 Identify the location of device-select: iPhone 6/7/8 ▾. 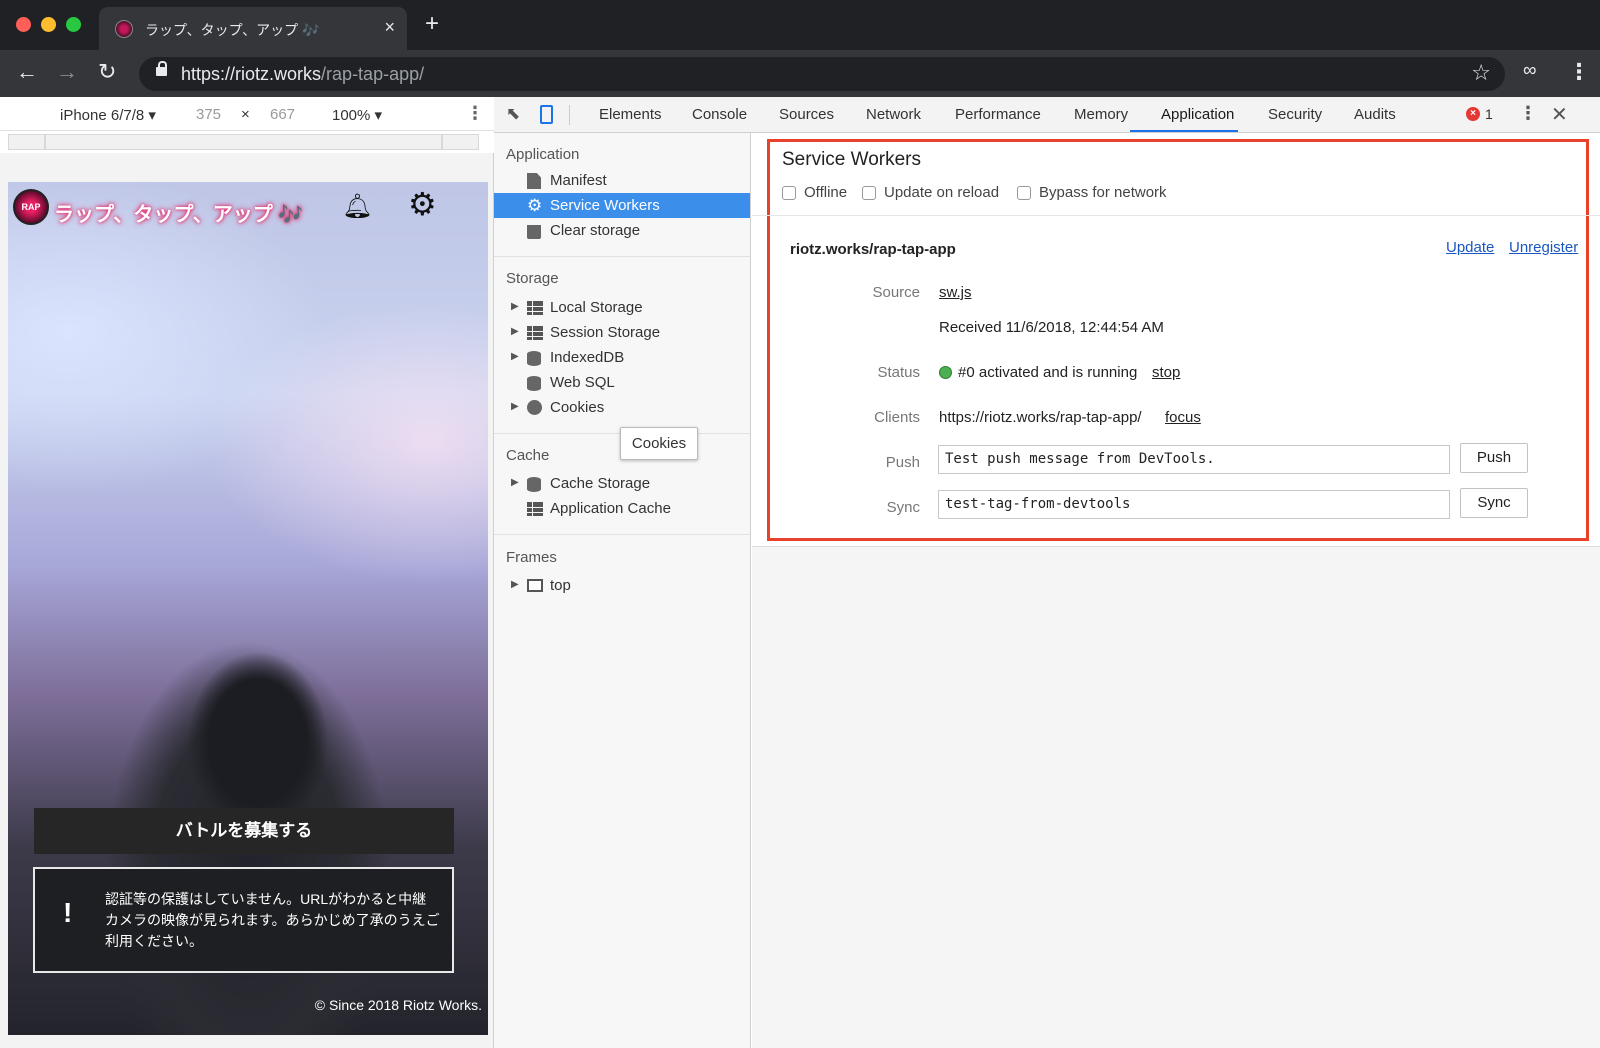
(108, 115).